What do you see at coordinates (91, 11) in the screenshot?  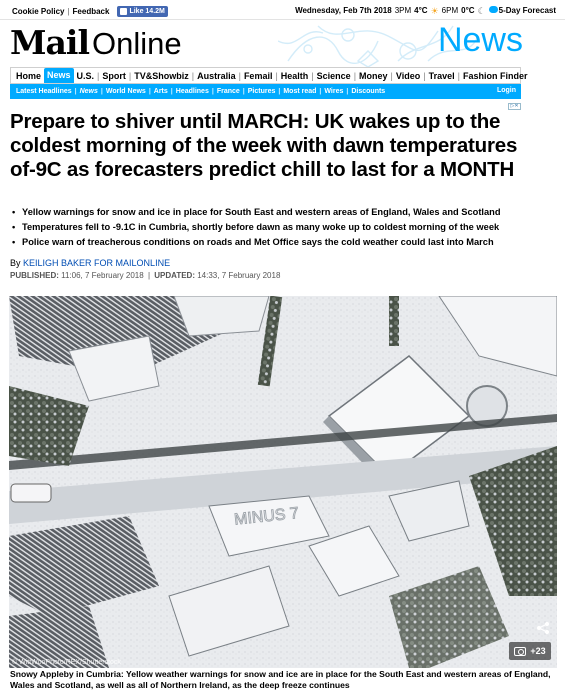 I see `feedback-link: Feedback` at bounding box center [91, 11].